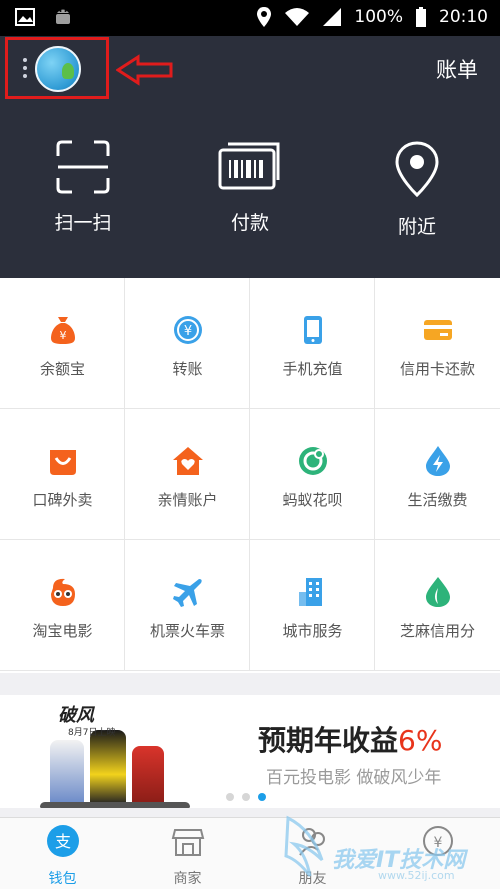 The height and width of the screenshot is (889, 500). I want to click on service-family-account: 亲情账户, so click(187, 474).